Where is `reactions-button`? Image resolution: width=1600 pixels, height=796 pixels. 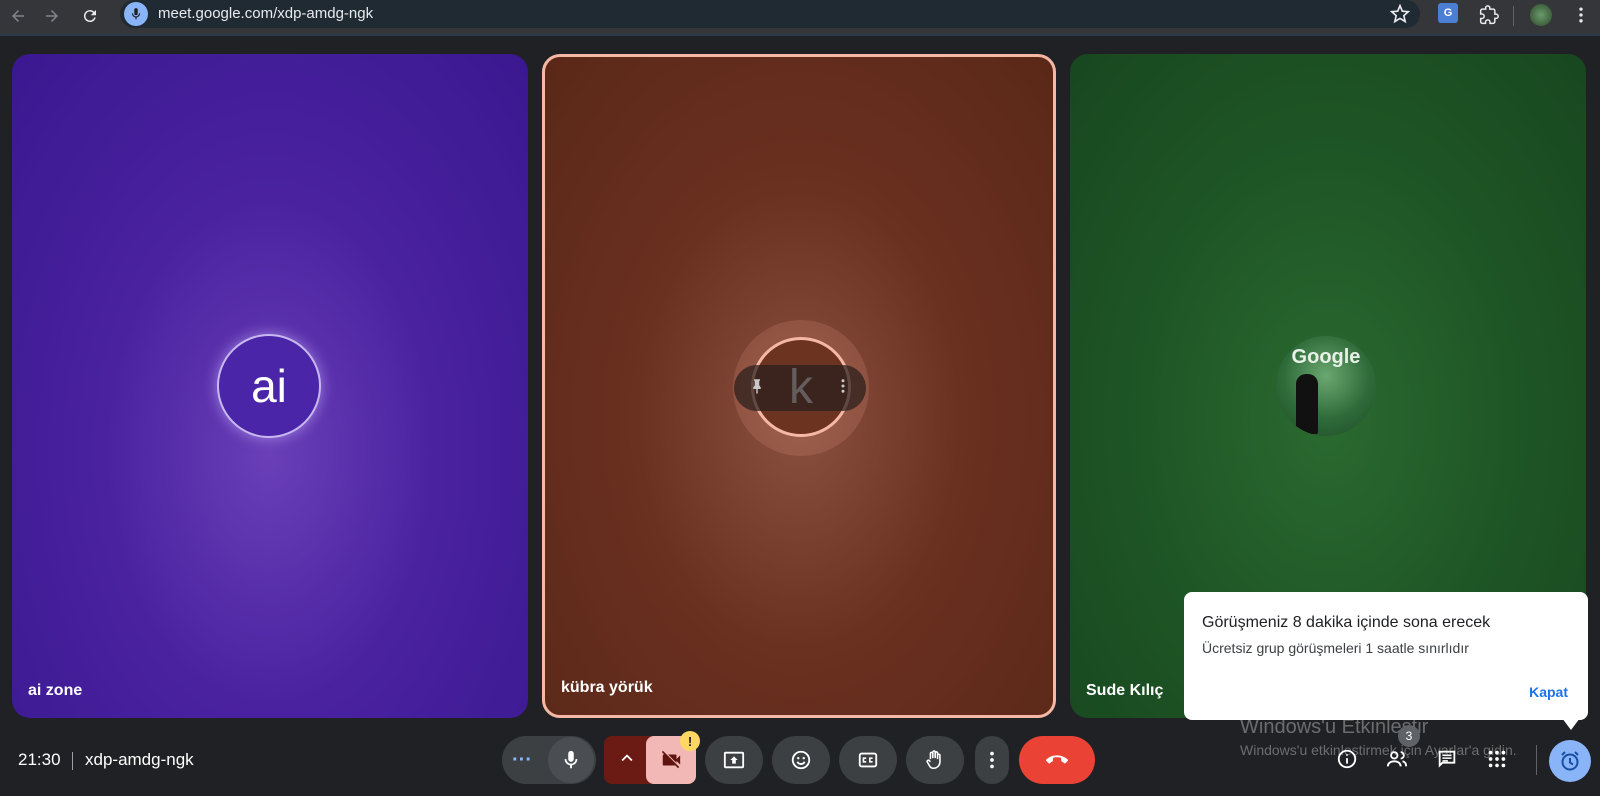
reactions-button is located at coordinates (801, 760).